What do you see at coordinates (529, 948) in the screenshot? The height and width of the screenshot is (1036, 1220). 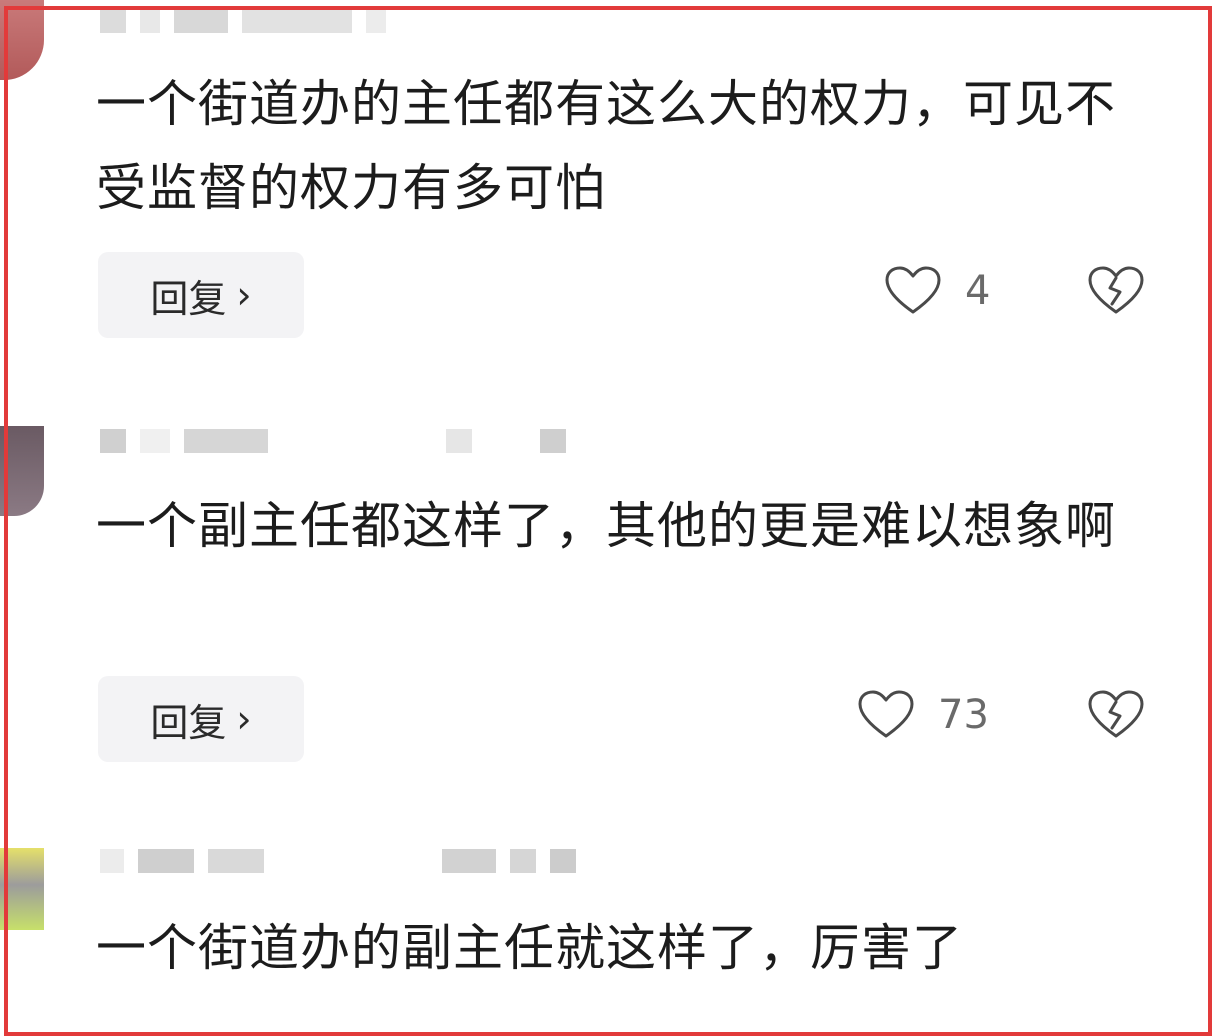 I see `comment-text: 一个街道办的副主任就这样了，厉害了` at bounding box center [529, 948].